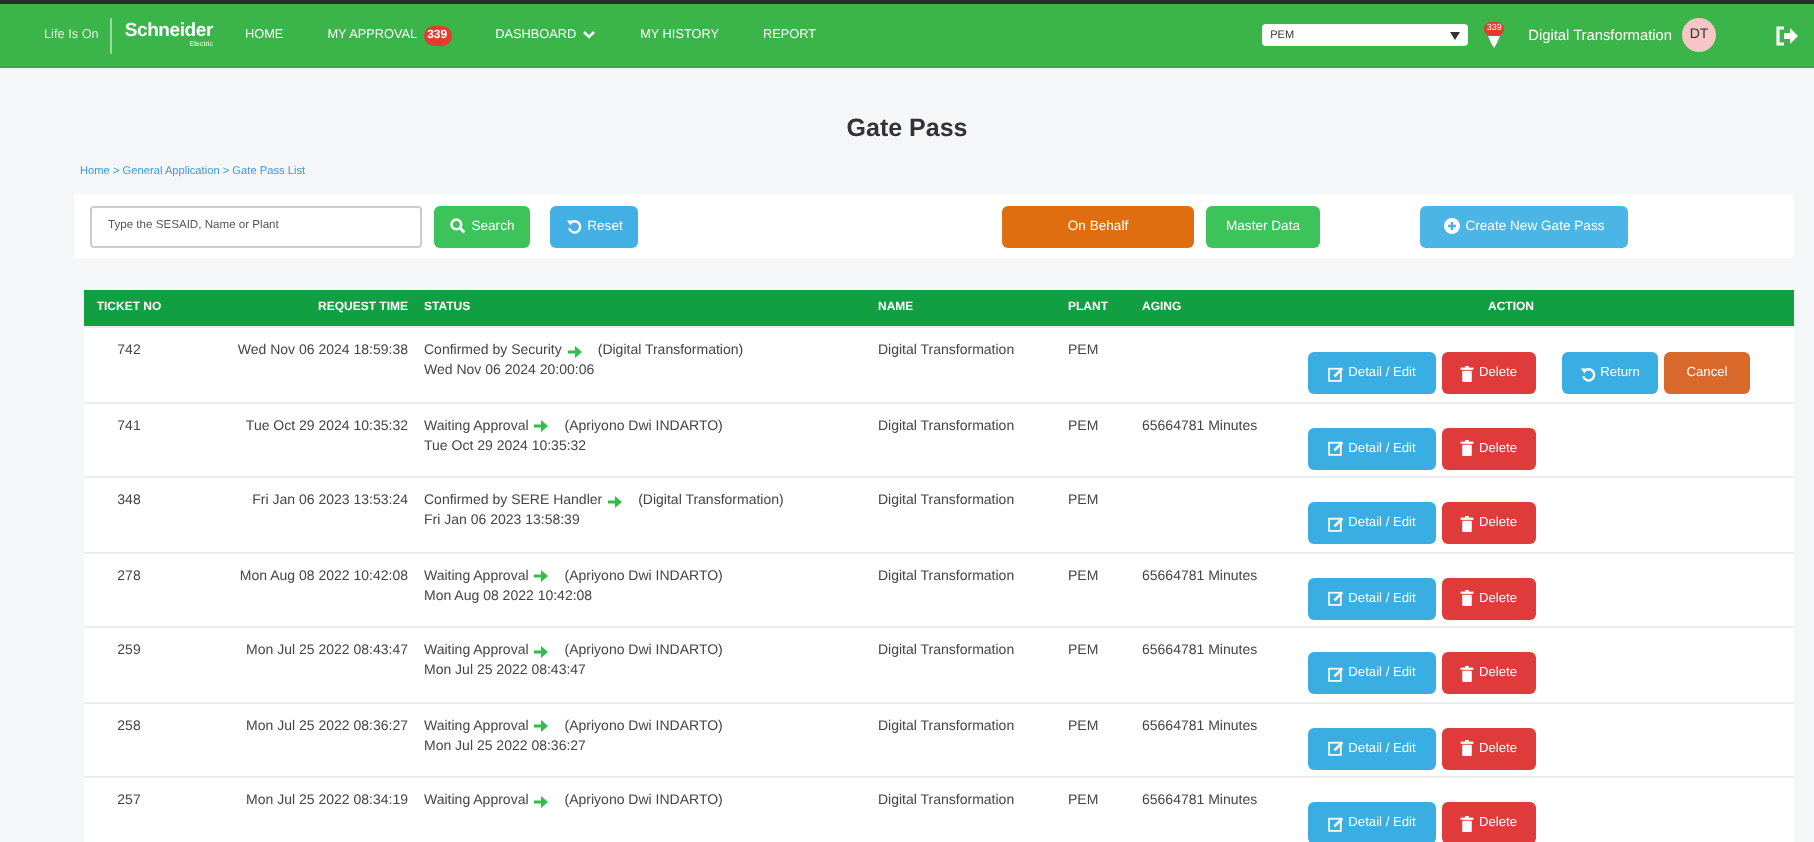 The image size is (1814, 842). I want to click on notification-icon, so click(1494, 41).